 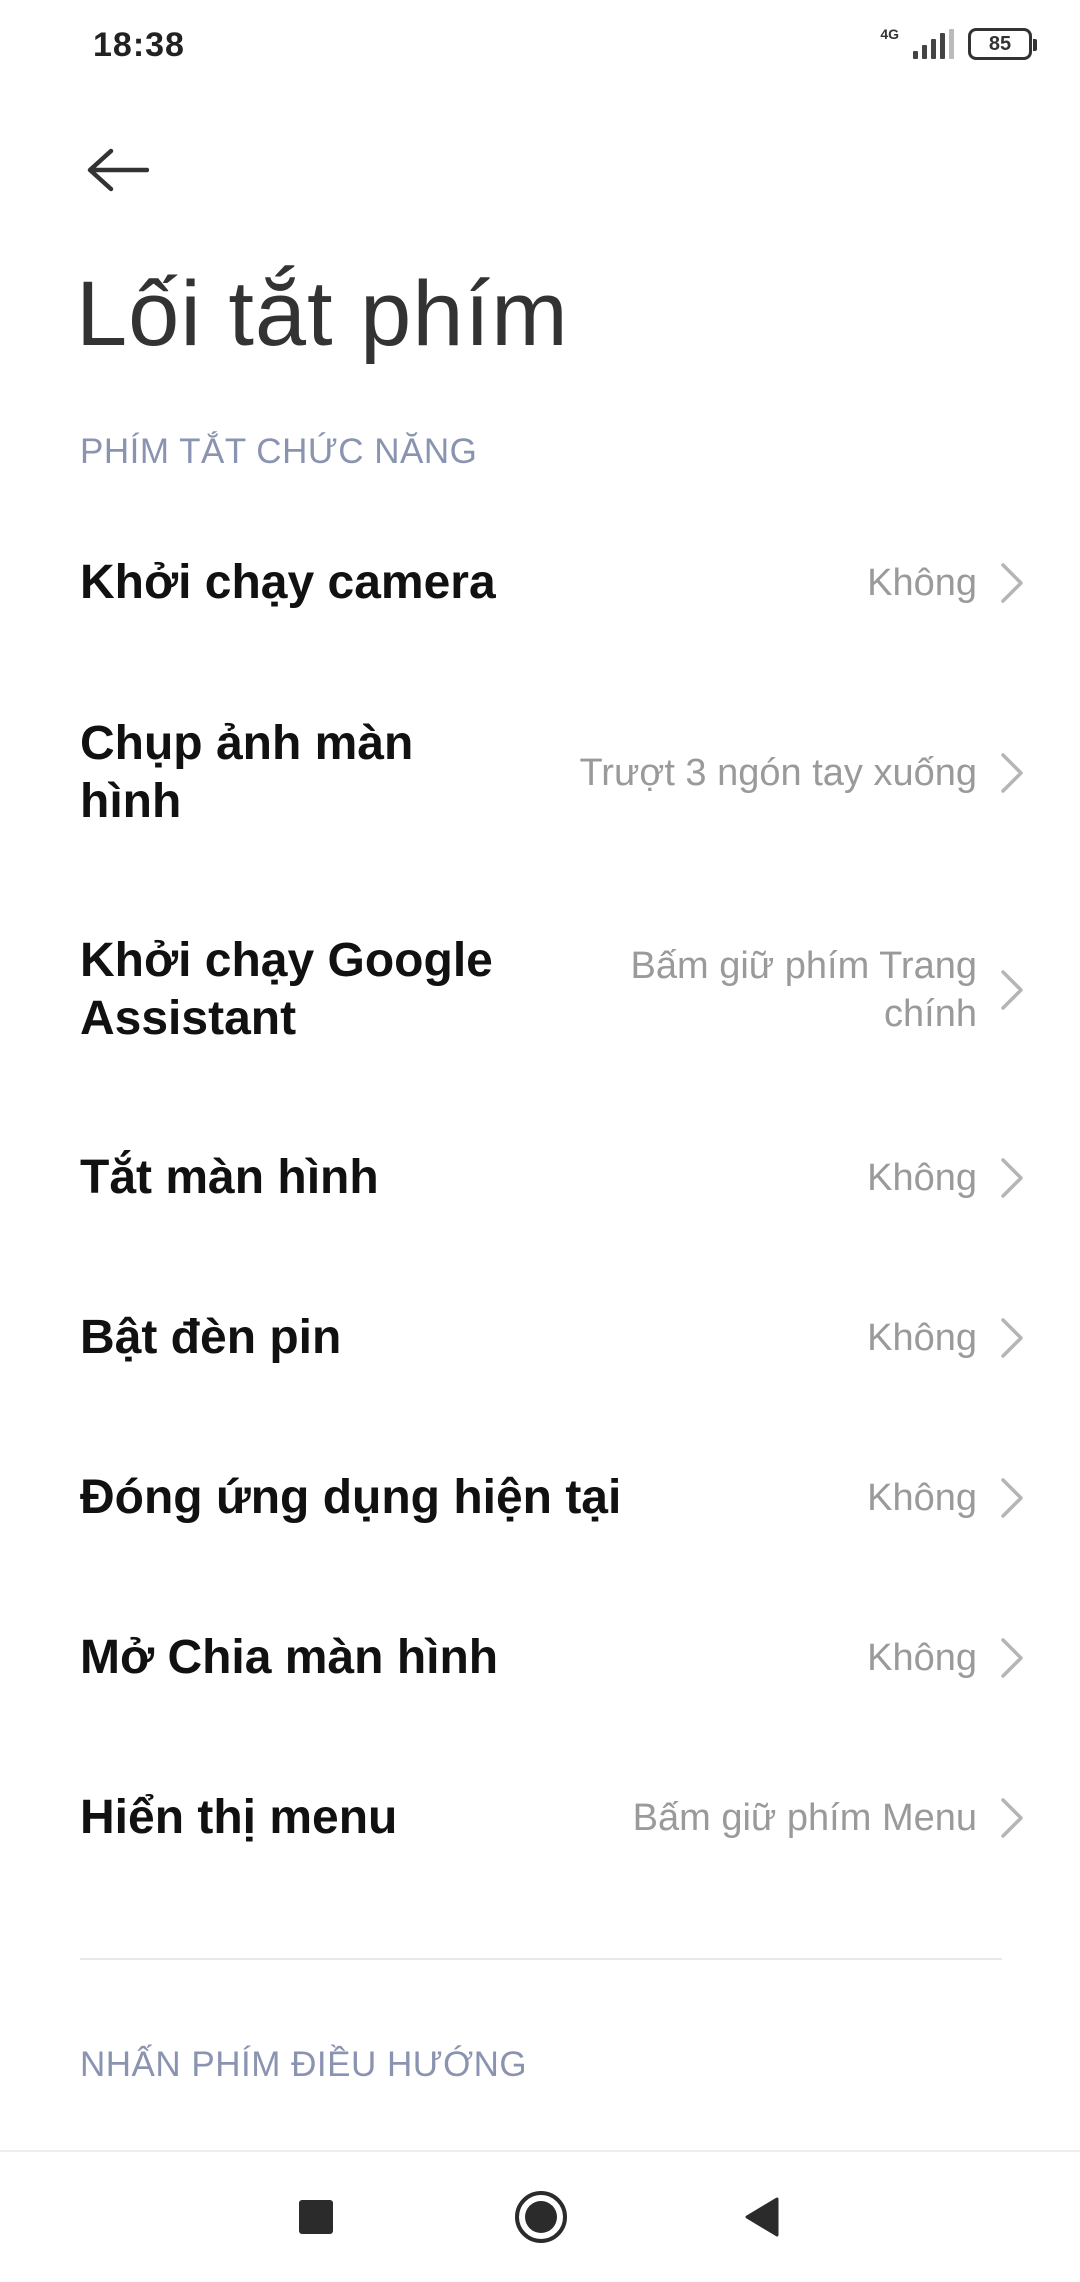 What do you see at coordinates (540, 1337) in the screenshot?
I see `row-turn-on-flashlight: Bật đèn pin Không` at bounding box center [540, 1337].